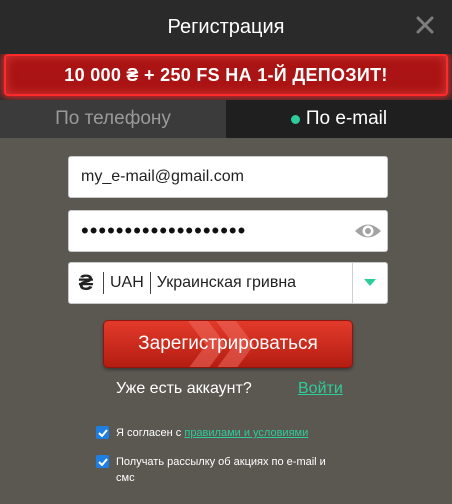  What do you see at coordinates (368, 231) in the screenshot?
I see `eye-icon` at bounding box center [368, 231].